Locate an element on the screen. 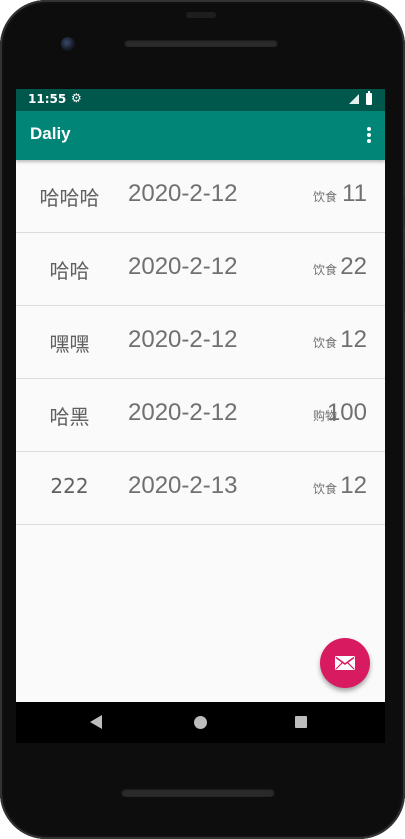 This screenshot has height=839, width=405. item-amount: 11 is located at coordinates (354, 193).